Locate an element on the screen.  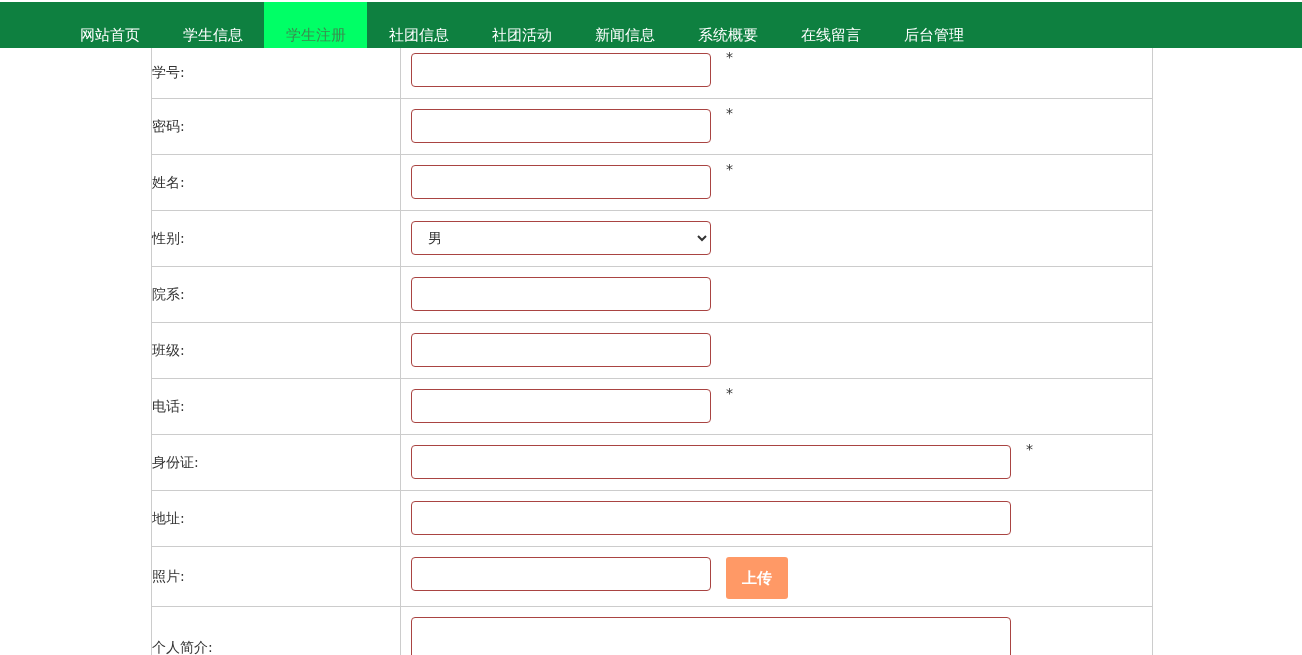
nav-tab: 网站首页 is located at coordinates (109, 25).